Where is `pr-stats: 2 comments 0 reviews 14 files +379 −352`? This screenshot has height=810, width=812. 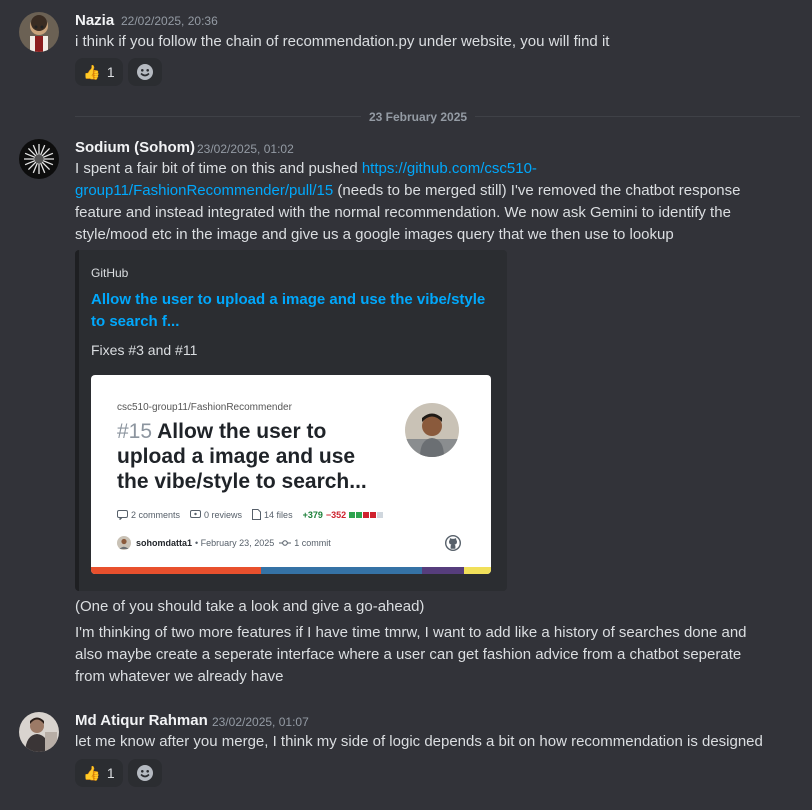 pr-stats: 2 comments 0 reviews 14 files +379 −352 is located at coordinates (250, 514).